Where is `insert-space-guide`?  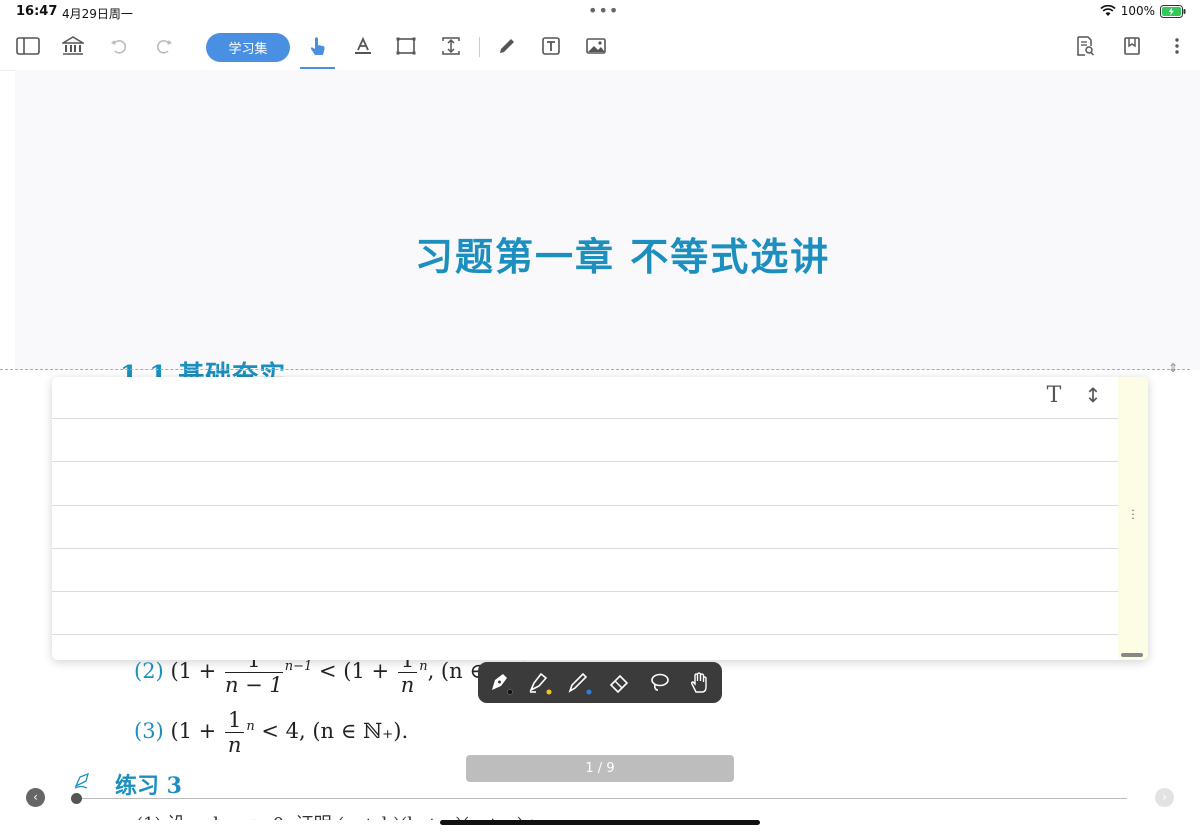 insert-space-guide is located at coordinates (595, 369).